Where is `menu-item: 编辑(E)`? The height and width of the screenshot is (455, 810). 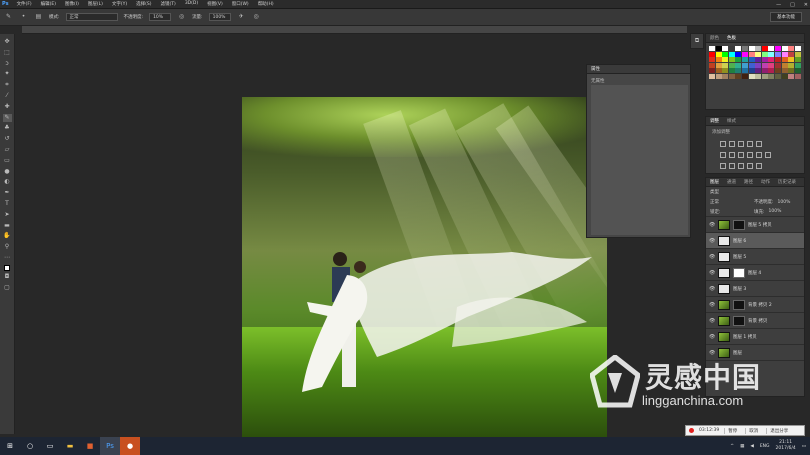
menu-item: 编辑(E) is located at coordinates (48, 4).